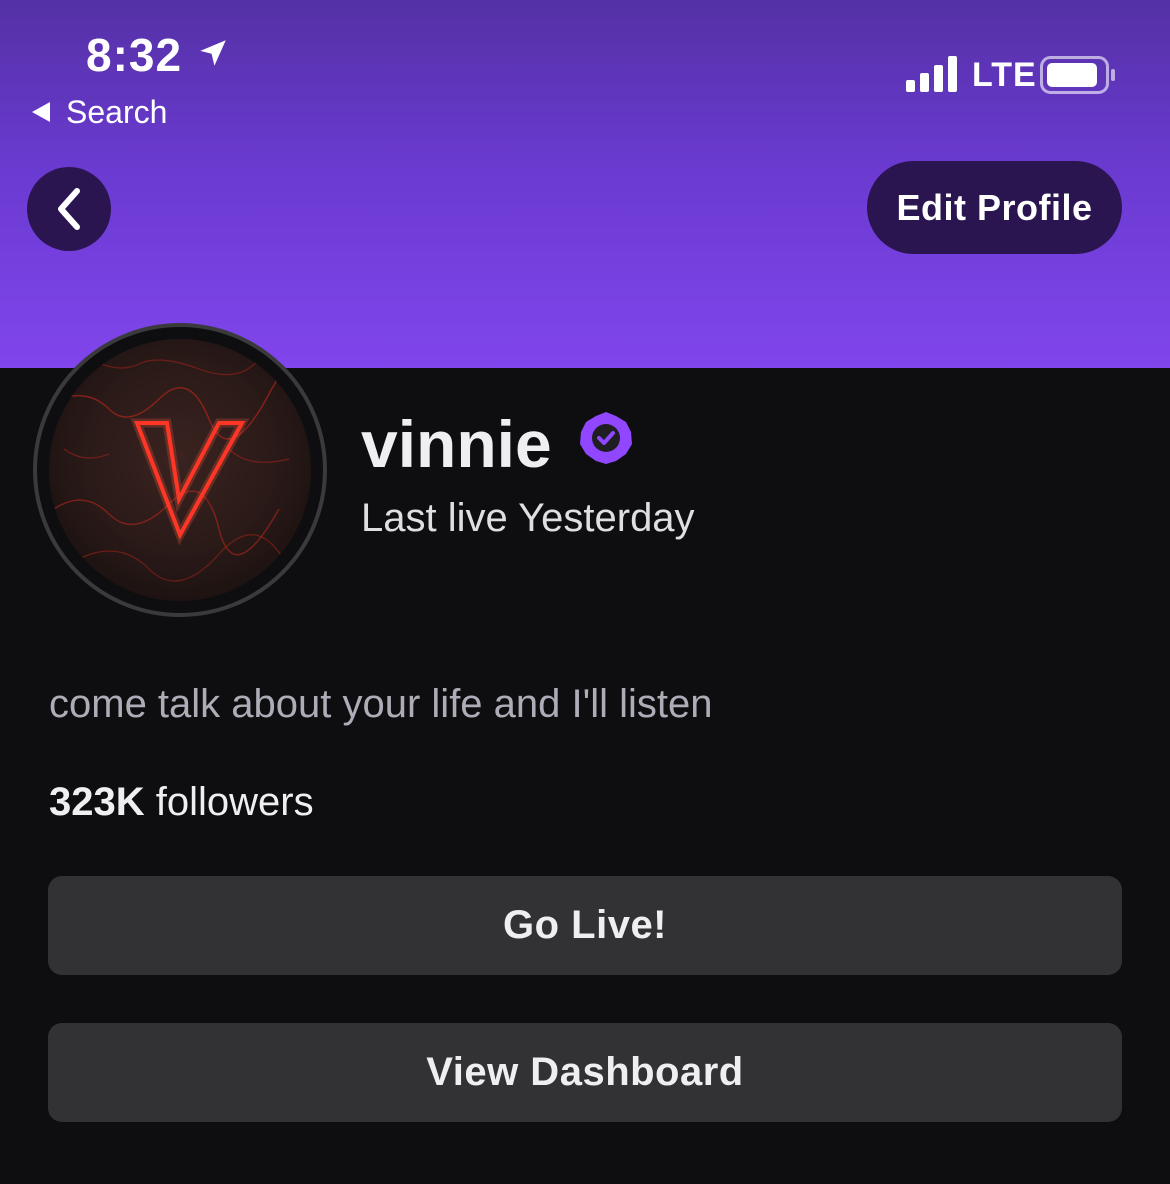 The image size is (1170, 1184). I want to click on back-to-app-label: Search, so click(117, 111).